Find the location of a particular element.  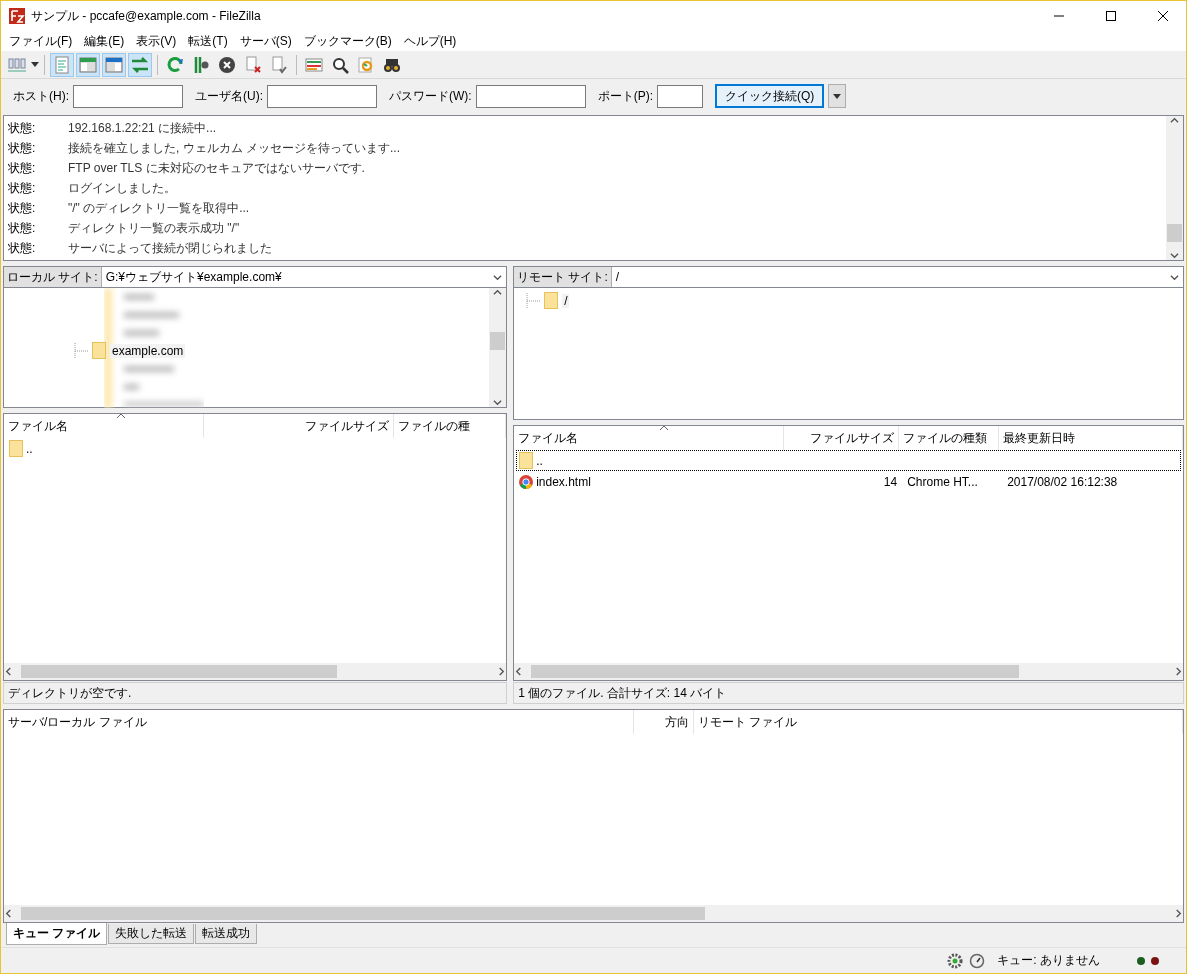

speedometer-icon is located at coordinates (977, 960).